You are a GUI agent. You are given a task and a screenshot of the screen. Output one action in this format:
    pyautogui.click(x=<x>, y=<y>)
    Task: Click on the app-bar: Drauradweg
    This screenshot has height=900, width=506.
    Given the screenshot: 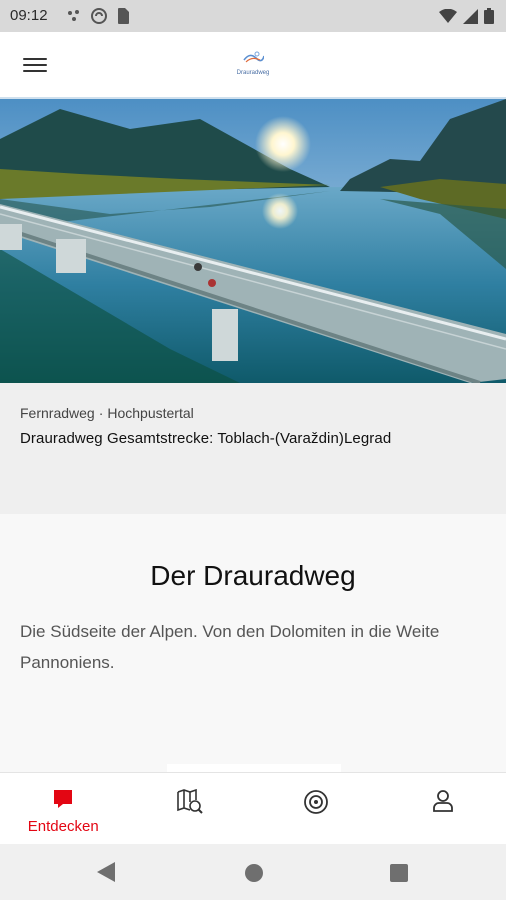 What is the action you would take?
    pyautogui.click(x=253, y=65)
    